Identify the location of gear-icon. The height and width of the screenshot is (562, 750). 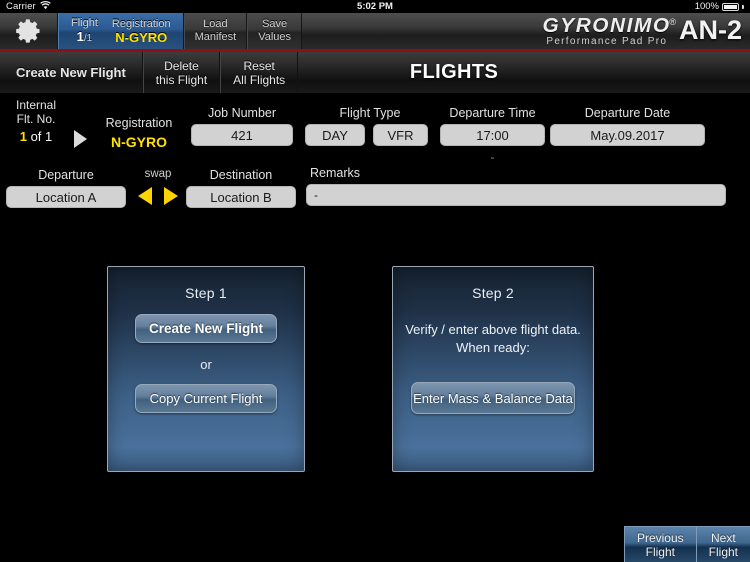
(29, 31).